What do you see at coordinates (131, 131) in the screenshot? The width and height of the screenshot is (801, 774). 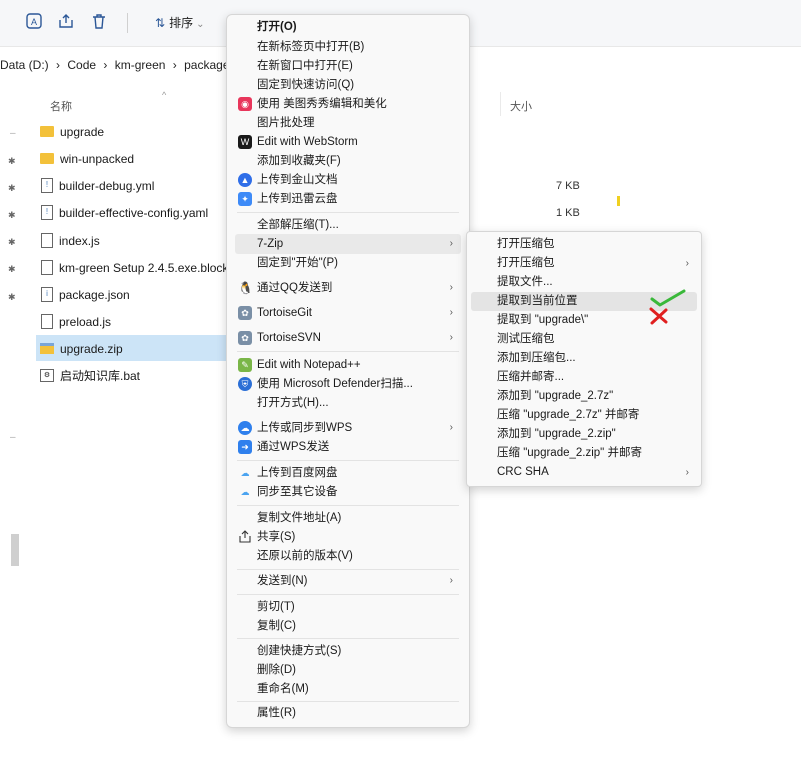 I see `file-row-upgrade: upgrade` at bounding box center [131, 131].